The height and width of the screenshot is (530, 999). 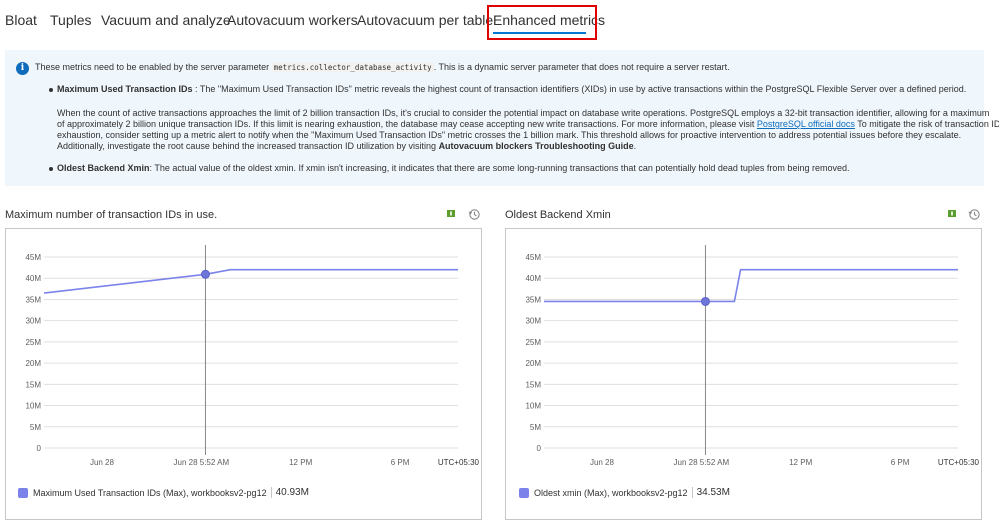 What do you see at coordinates (611, 492) in the screenshot?
I see `legend-series-name: Oldest xmin (Max), workbooksv2-pg12` at bounding box center [611, 492].